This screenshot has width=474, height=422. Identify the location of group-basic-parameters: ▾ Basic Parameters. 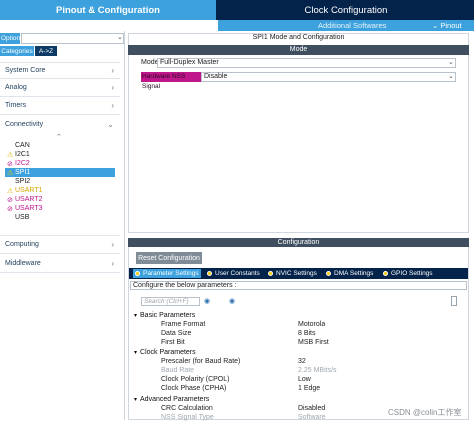
(164, 315).